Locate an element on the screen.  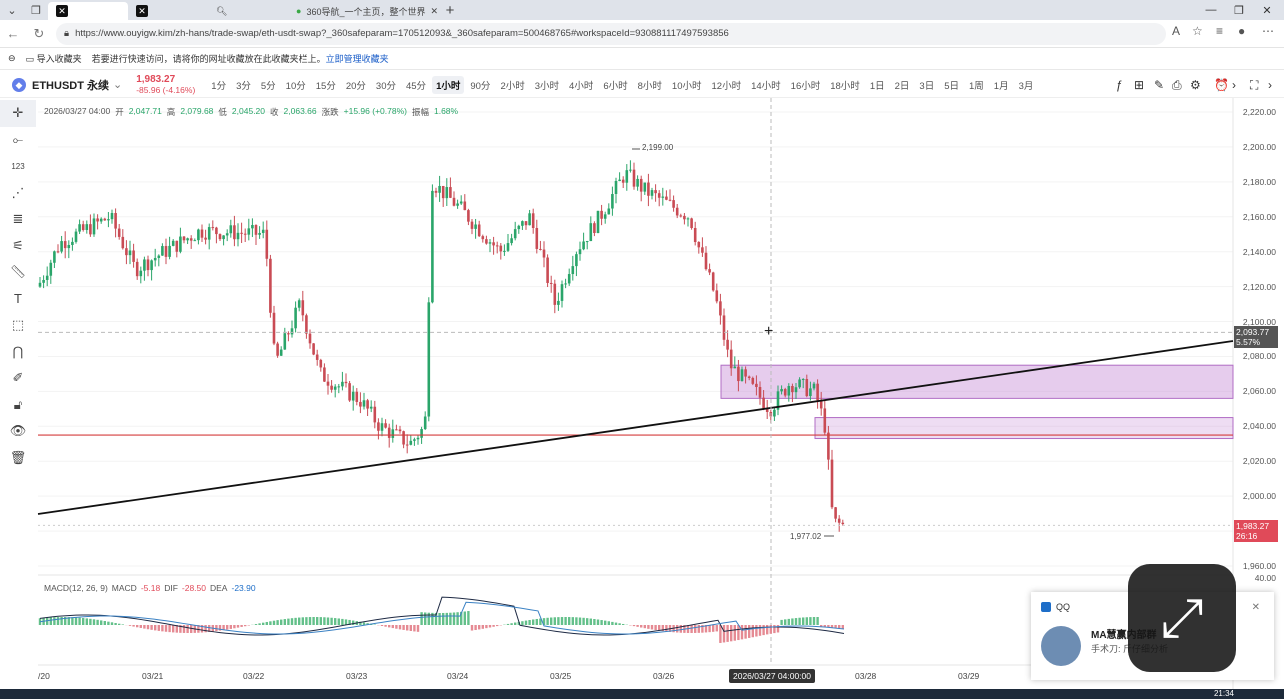
template-icon: ⊞ is located at coordinates (1139, 85).